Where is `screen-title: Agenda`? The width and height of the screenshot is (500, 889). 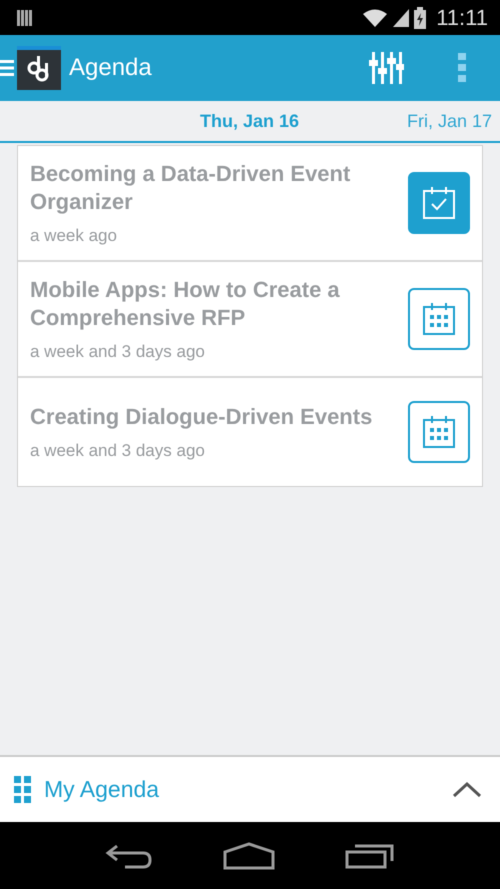 screen-title: Agenda is located at coordinates (110, 68).